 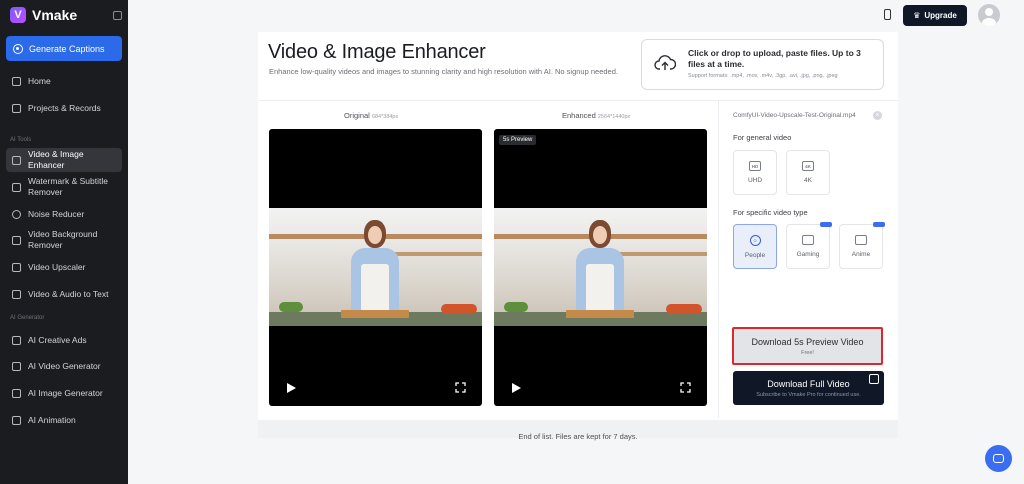 What do you see at coordinates (808, 383) in the screenshot?
I see `download-full-label: Download Full Video` at bounding box center [808, 383].